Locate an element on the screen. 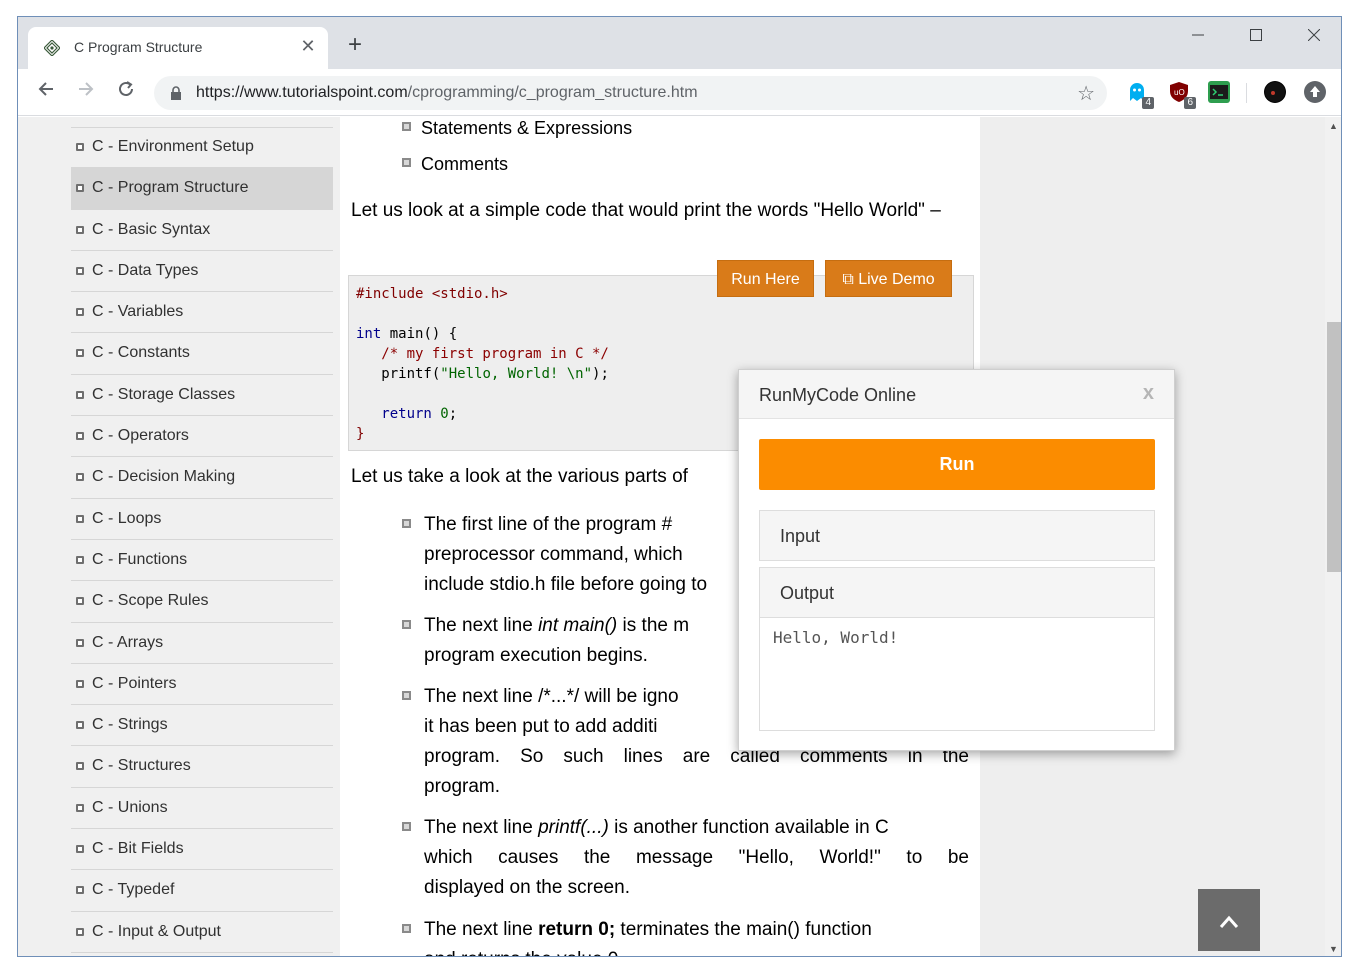 The image size is (1363, 979). sidebar-item-label: C - Scope Rules is located at coordinates (150, 601).